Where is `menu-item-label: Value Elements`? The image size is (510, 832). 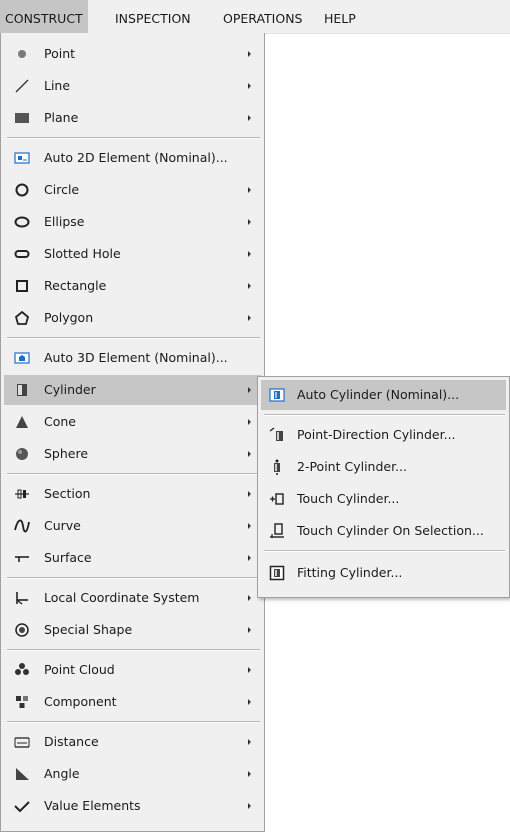
menu-item-label: Value Elements is located at coordinates (92, 805).